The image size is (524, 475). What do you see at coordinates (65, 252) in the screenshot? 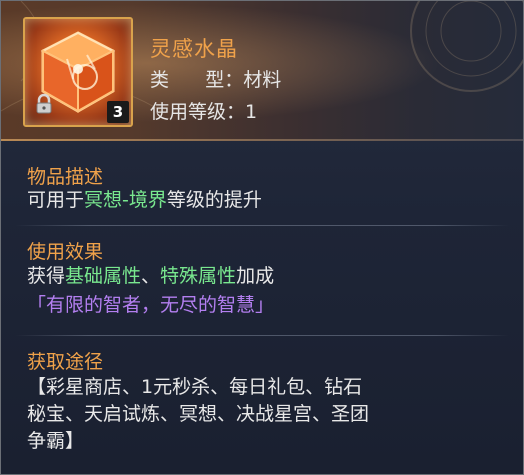
I see `effect-title: 使用效果` at bounding box center [65, 252].